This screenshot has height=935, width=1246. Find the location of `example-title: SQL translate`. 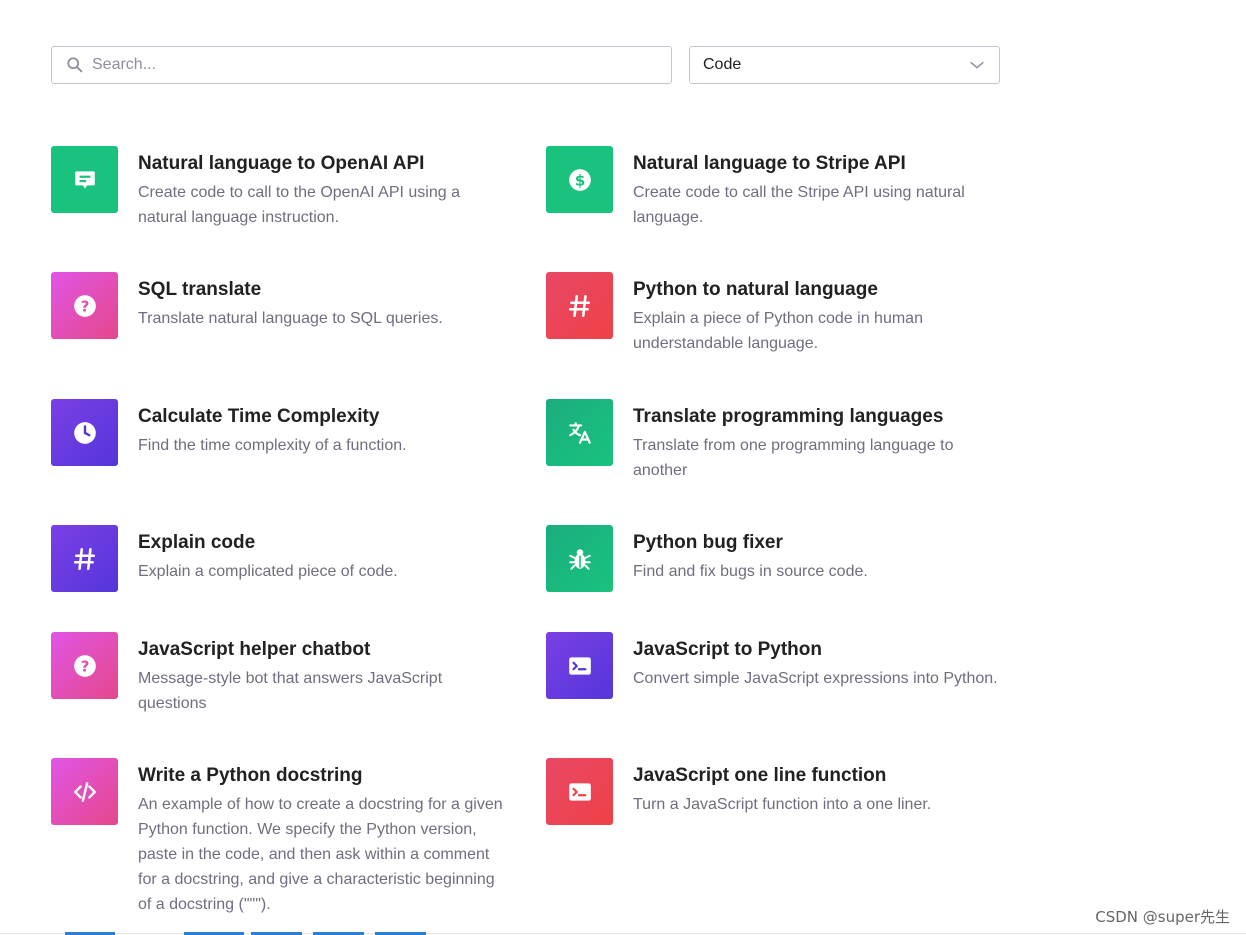

example-title: SQL translate is located at coordinates (200, 289).